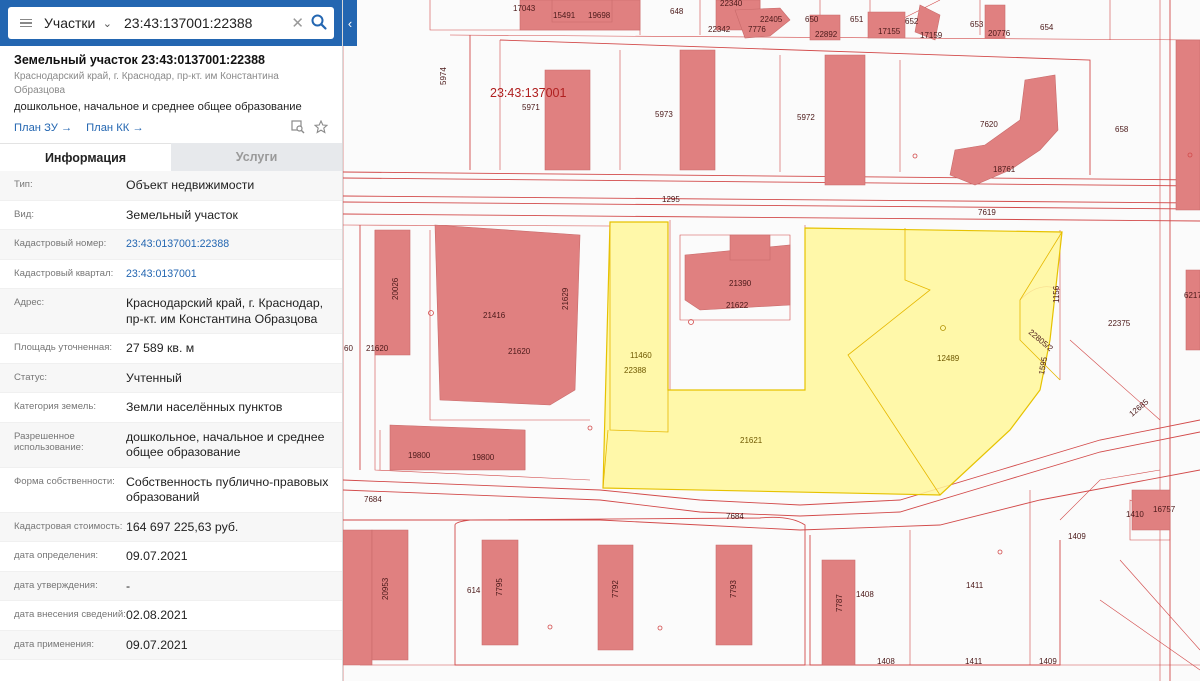 The width and height of the screenshot is (1200, 681). Describe the element at coordinates (989, 124) in the screenshot. I see `map-label: 7620` at that location.